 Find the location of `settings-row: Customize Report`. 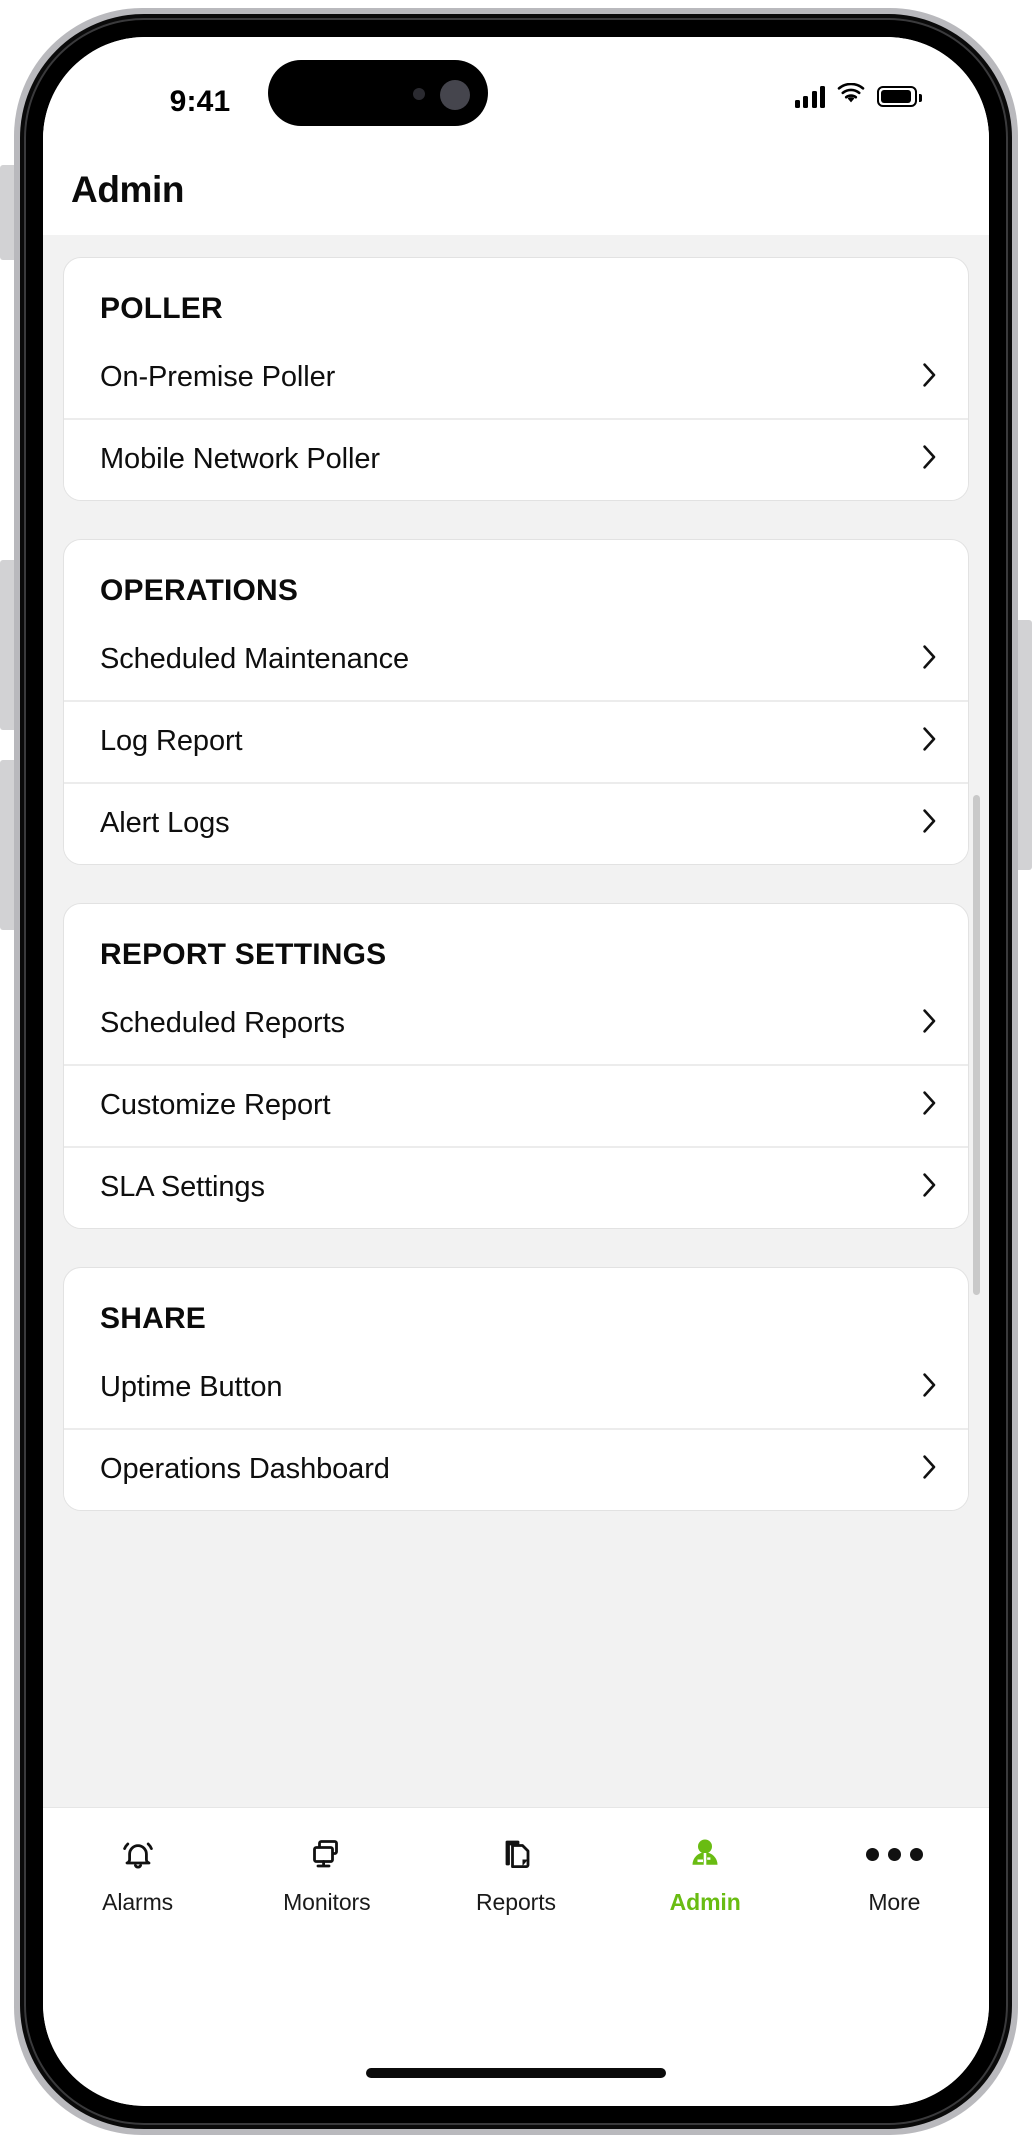

settings-row: Customize Report is located at coordinates (516, 1105).